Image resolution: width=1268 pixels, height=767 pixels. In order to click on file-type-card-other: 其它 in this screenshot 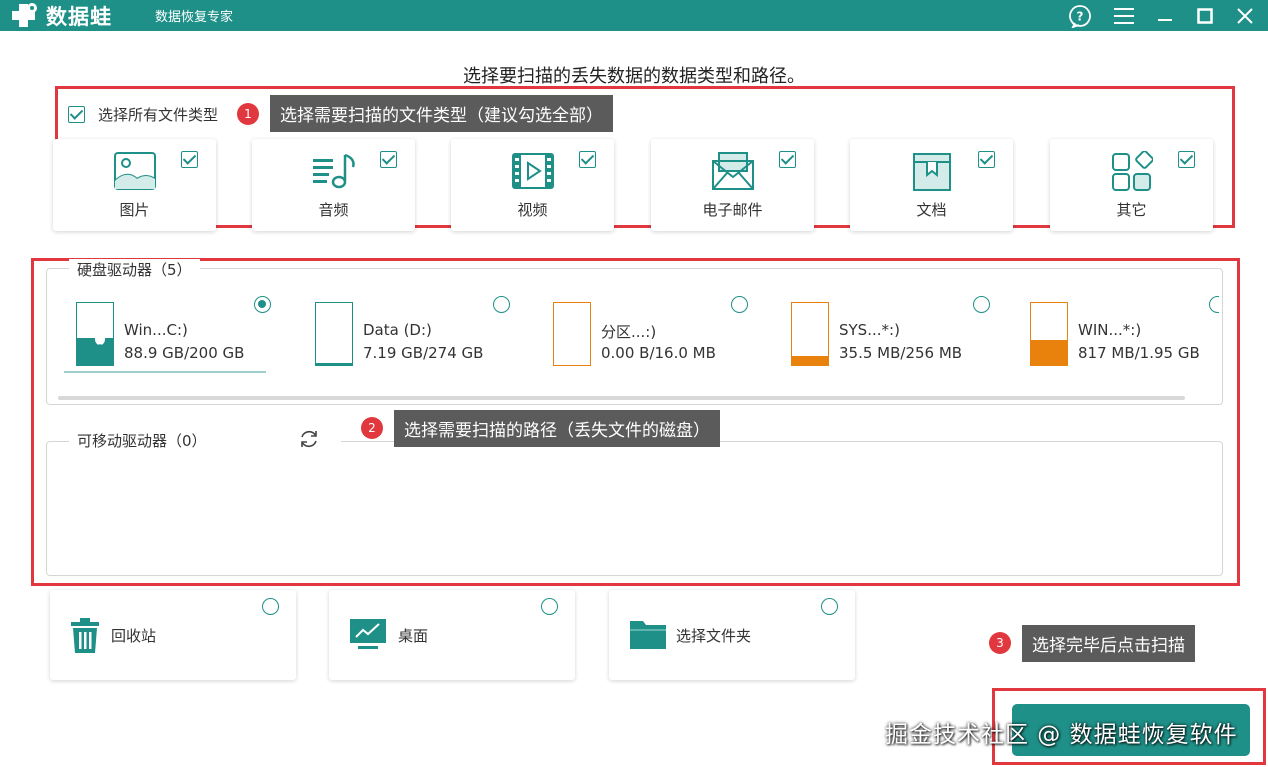, I will do `click(1131, 185)`.